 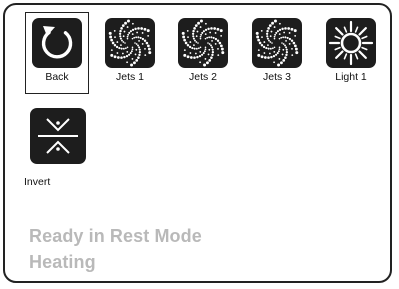 I want to click on light-sun-icon, so click(x=351, y=43).